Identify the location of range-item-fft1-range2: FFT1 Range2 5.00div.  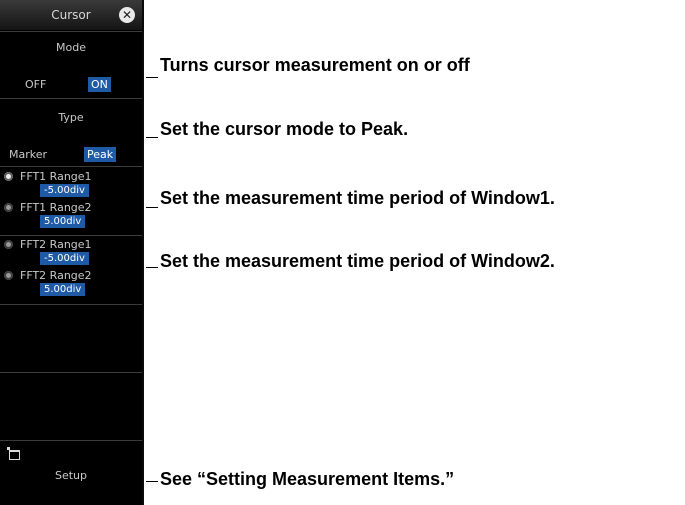
(71, 216).